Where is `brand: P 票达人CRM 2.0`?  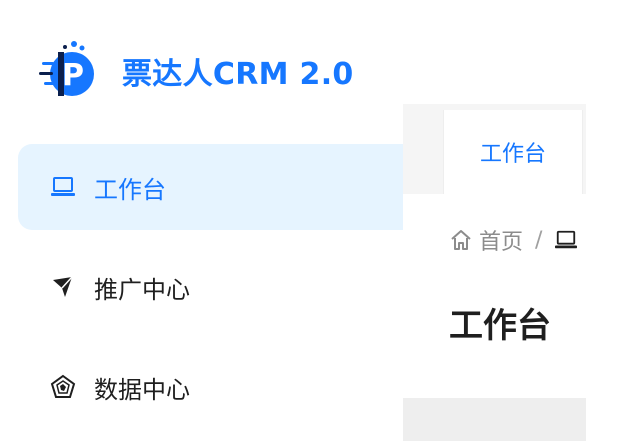
brand: P 票达人CRM 2.0 is located at coordinates (196, 71).